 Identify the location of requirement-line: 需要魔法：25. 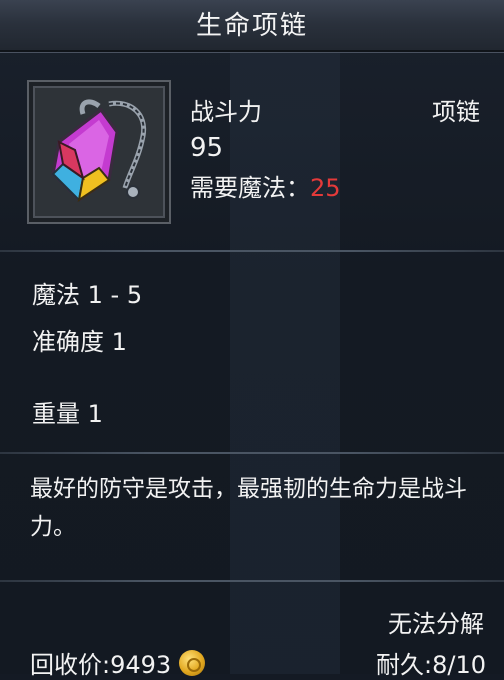
(265, 185).